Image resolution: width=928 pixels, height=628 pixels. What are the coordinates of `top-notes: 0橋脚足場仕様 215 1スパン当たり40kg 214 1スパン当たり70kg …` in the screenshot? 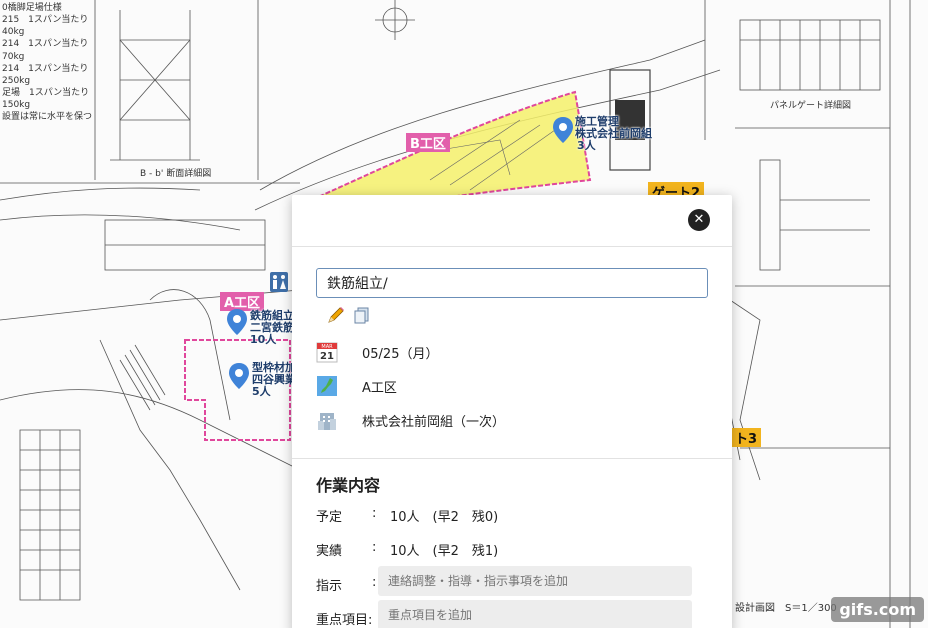 It's located at (48, 62).